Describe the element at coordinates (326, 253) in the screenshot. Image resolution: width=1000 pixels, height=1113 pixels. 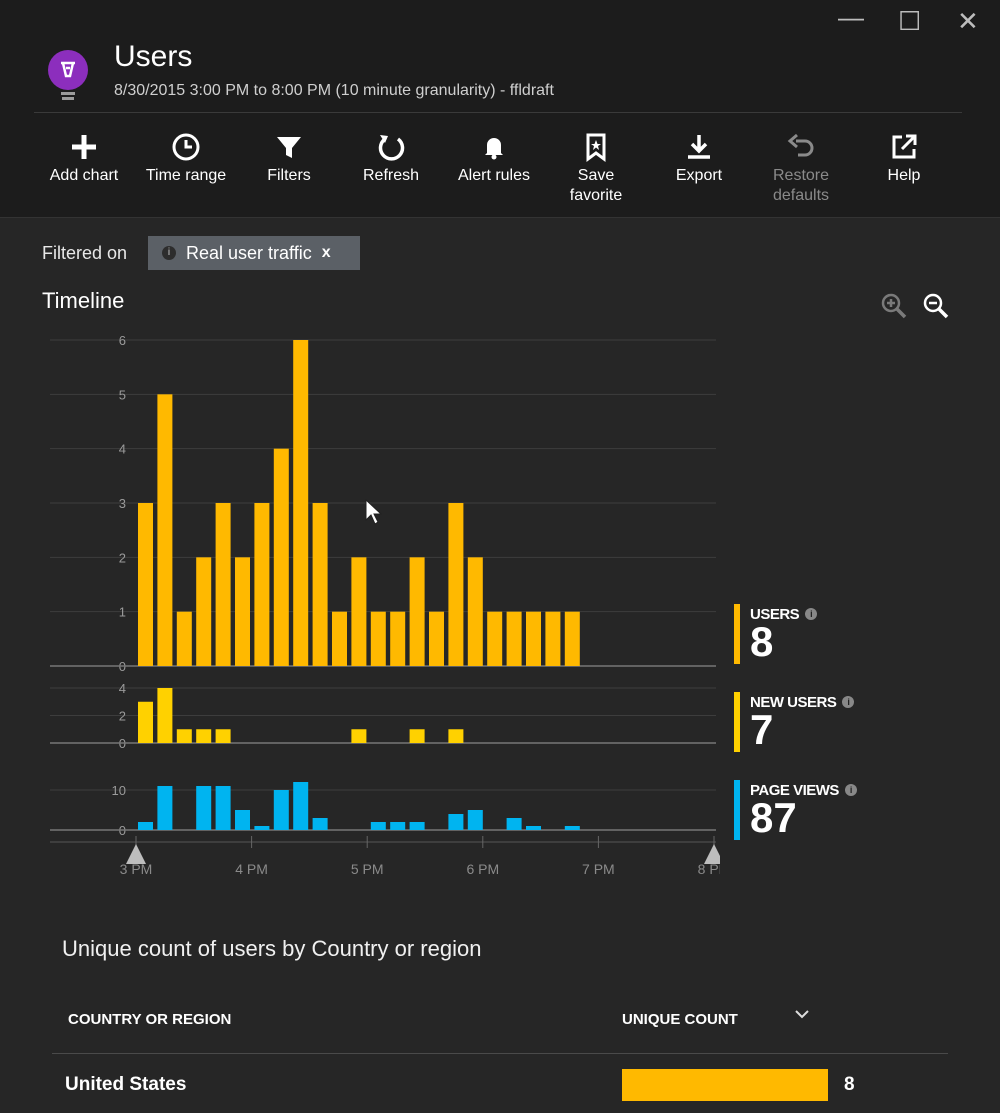
I see `remove-filter-icon: x` at that location.